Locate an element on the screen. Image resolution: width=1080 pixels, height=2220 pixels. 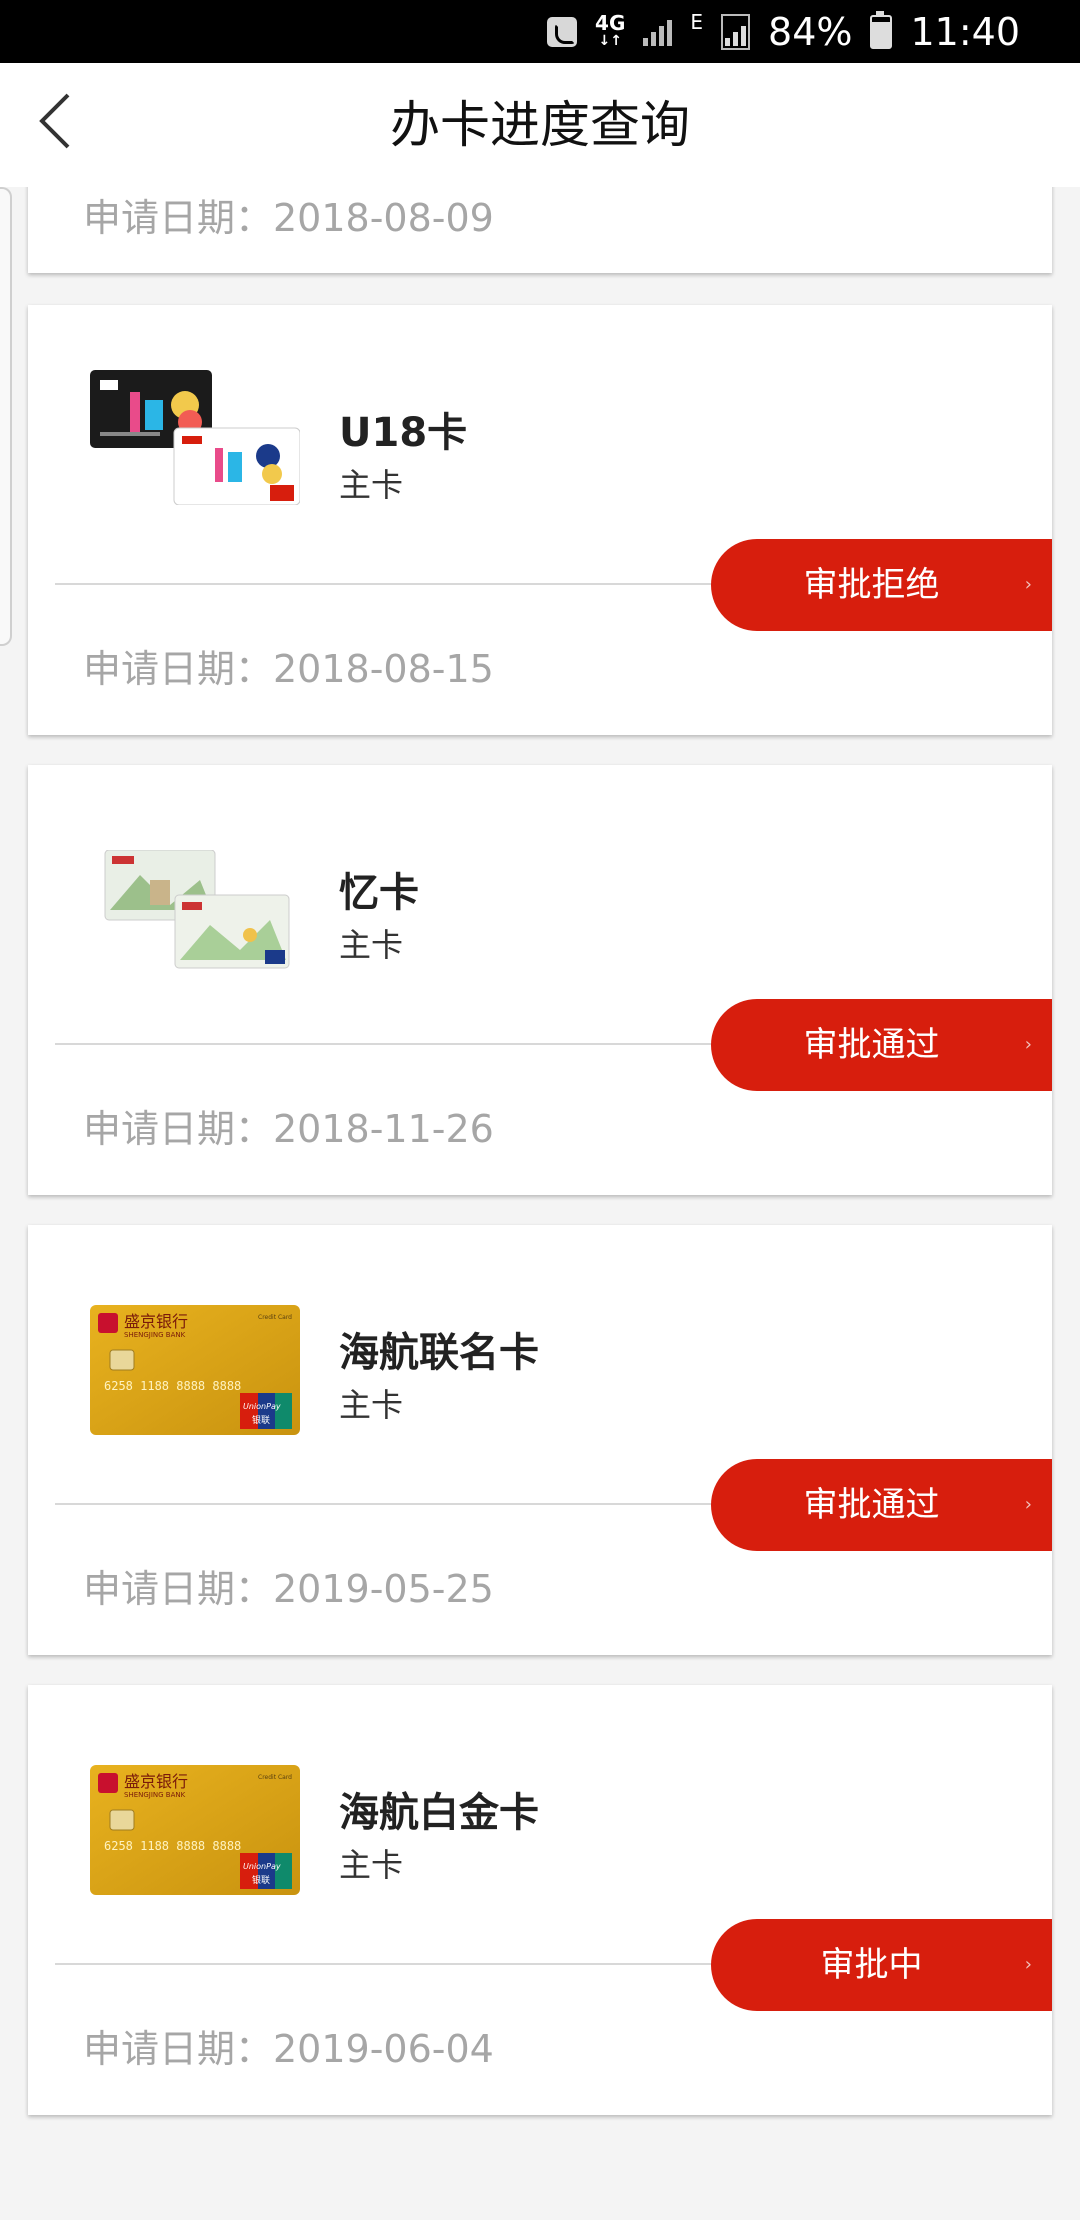
back-button is located at coordinates (60, 121).